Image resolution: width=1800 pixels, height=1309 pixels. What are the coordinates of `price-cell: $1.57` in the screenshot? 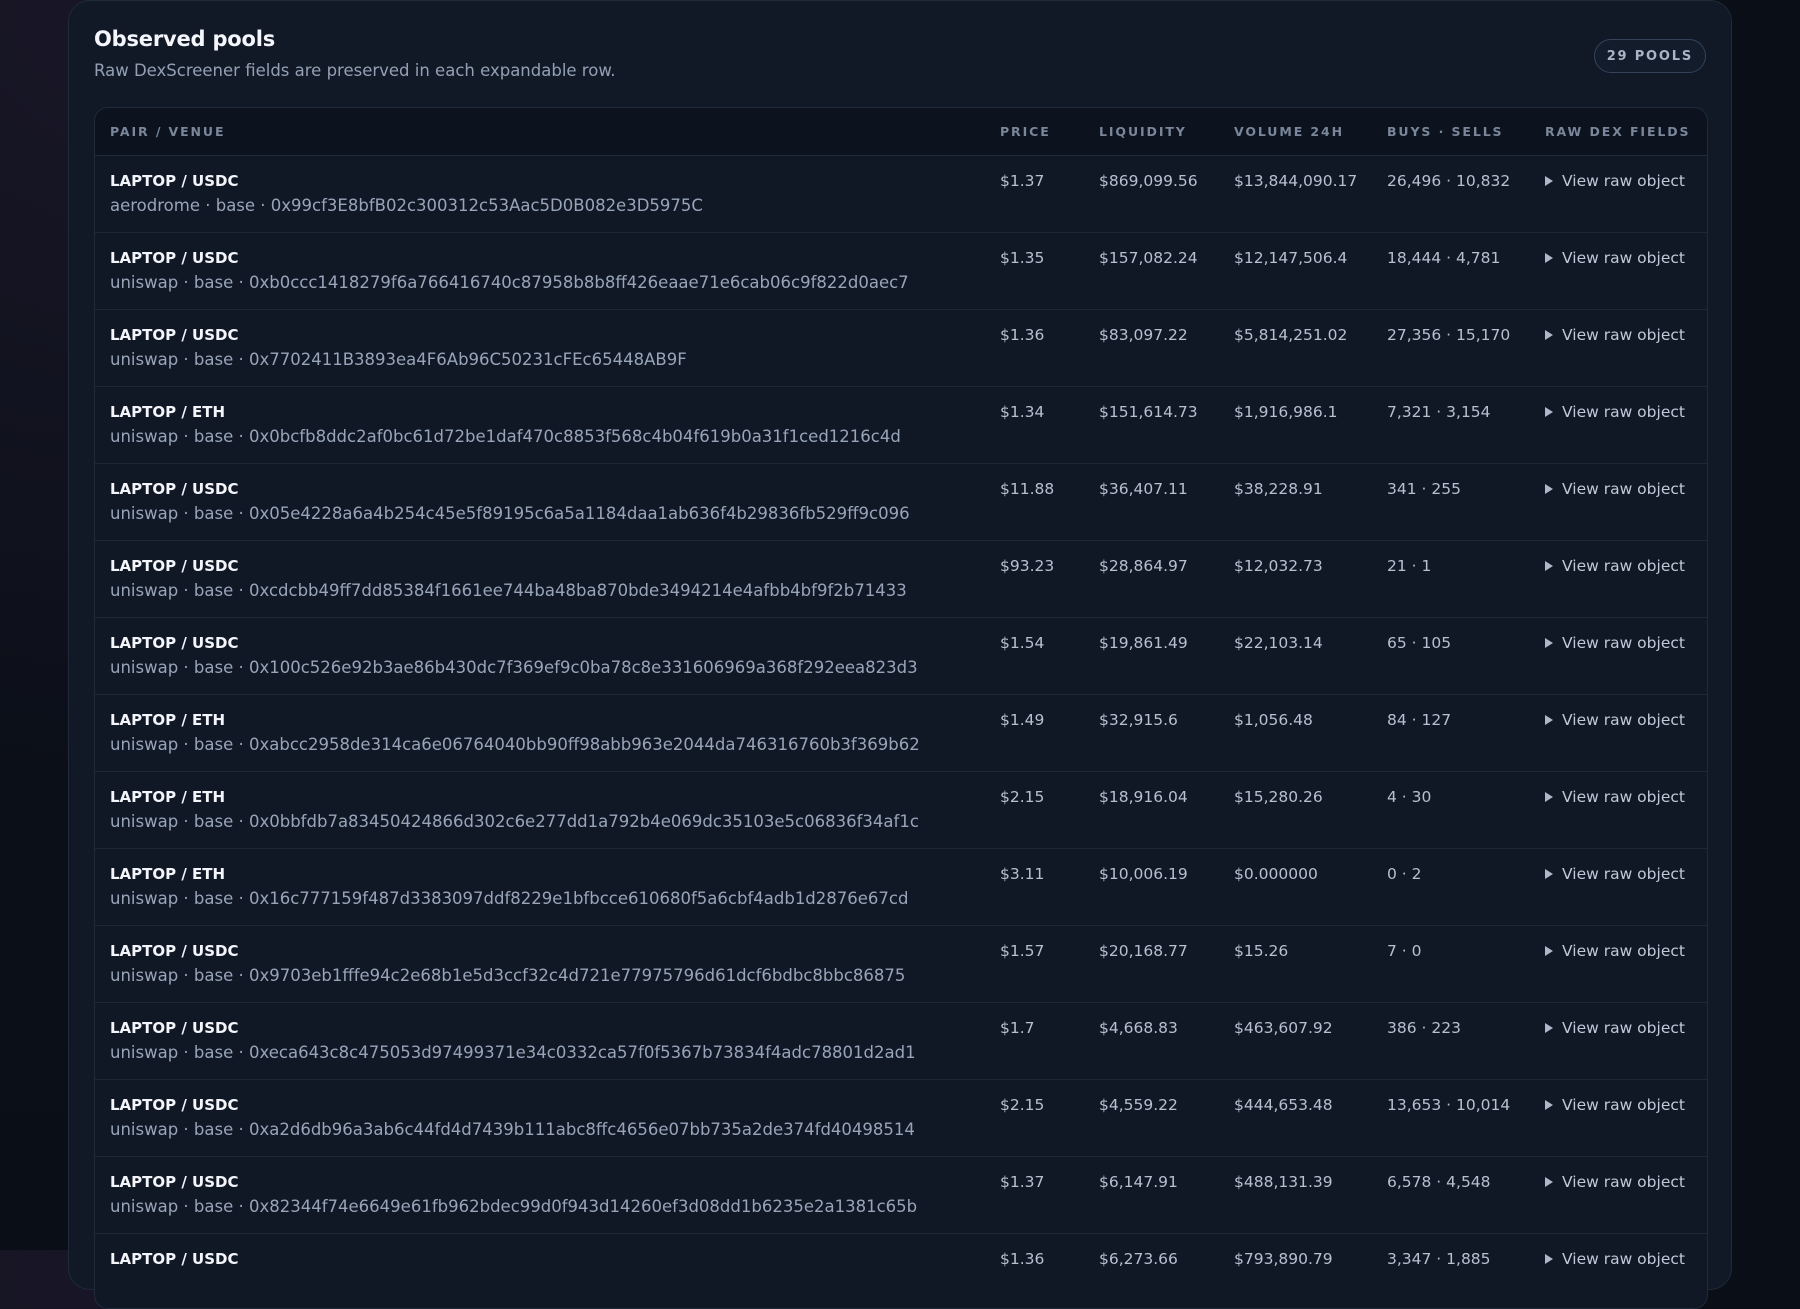 It's located at (1022, 951).